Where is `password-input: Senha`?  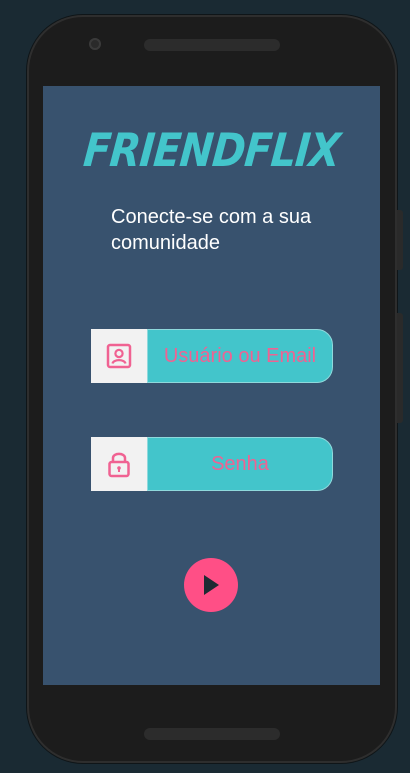
password-input: Senha is located at coordinates (240, 464).